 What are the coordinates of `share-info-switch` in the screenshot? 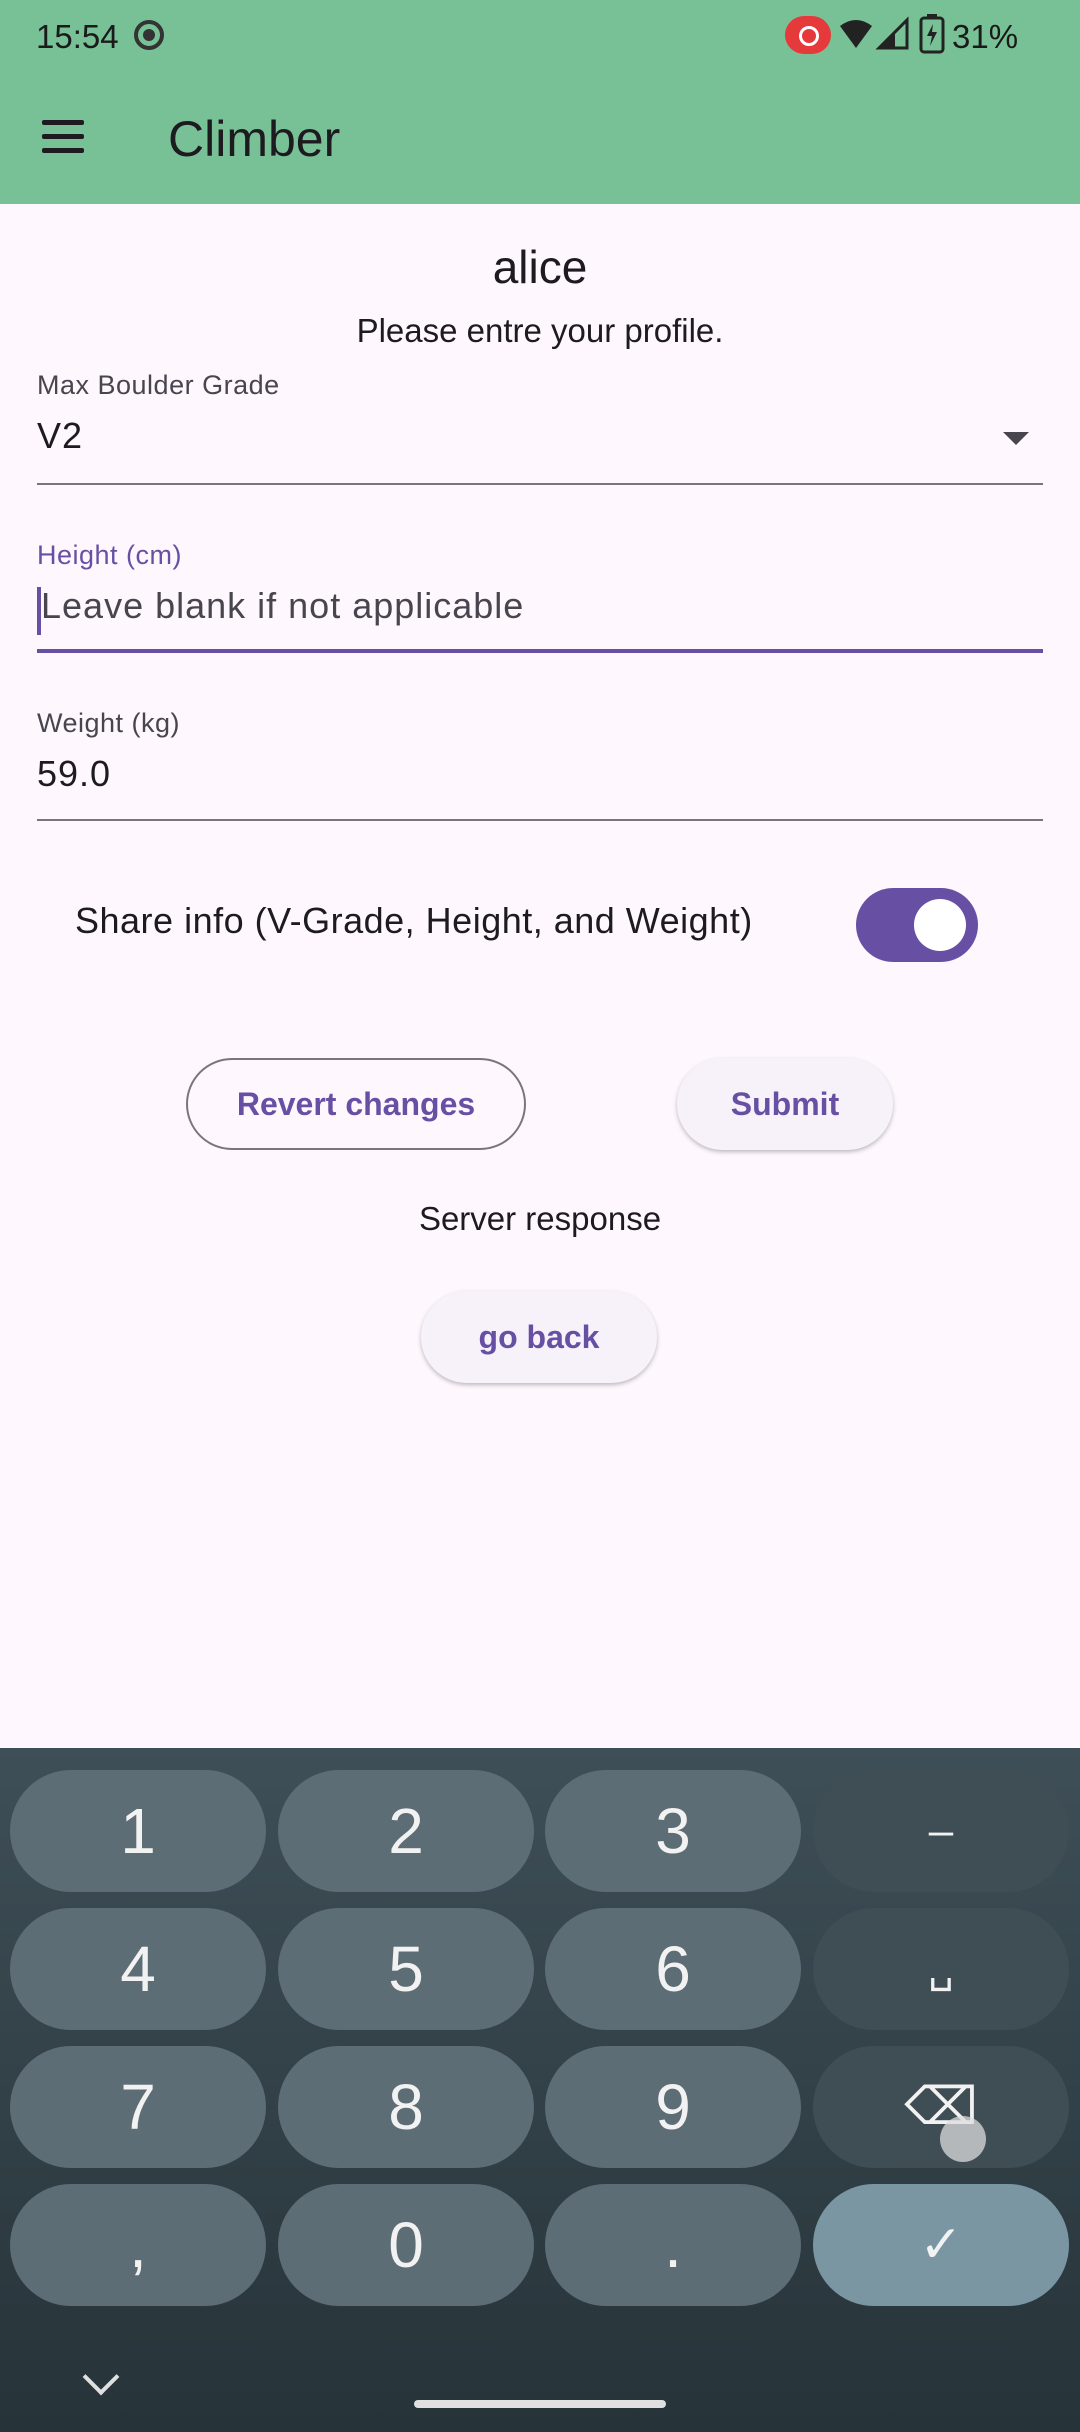 It's located at (917, 925).